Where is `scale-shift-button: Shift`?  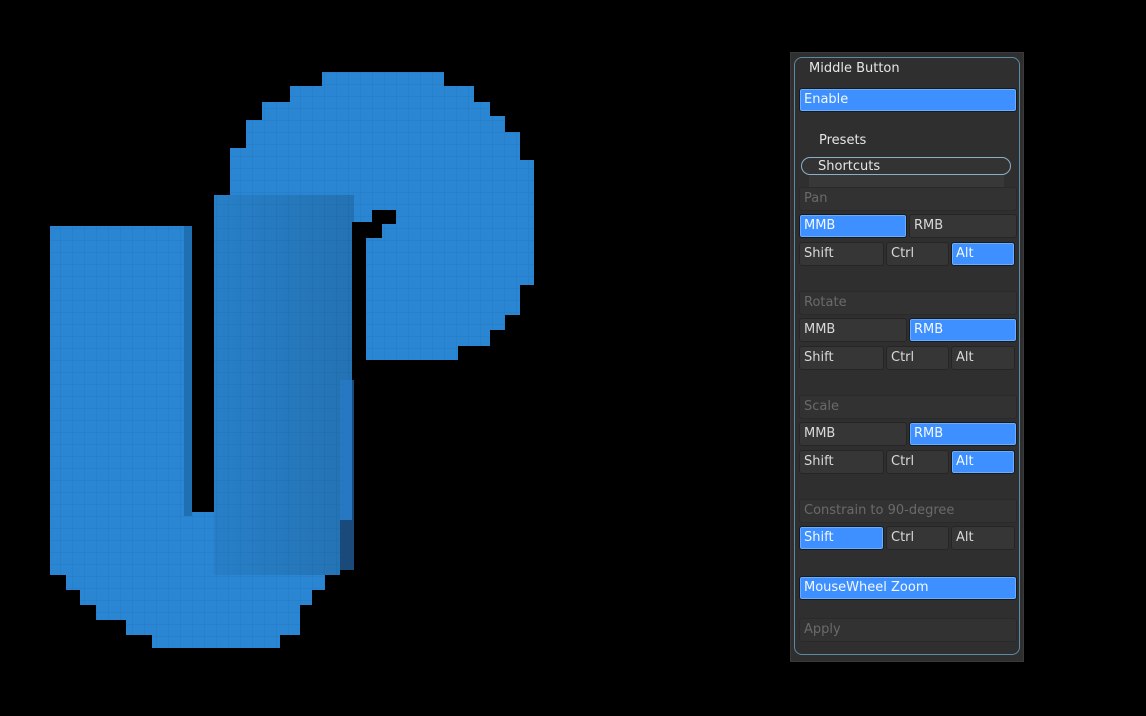
scale-shift-button: Shift is located at coordinates (841, 462).